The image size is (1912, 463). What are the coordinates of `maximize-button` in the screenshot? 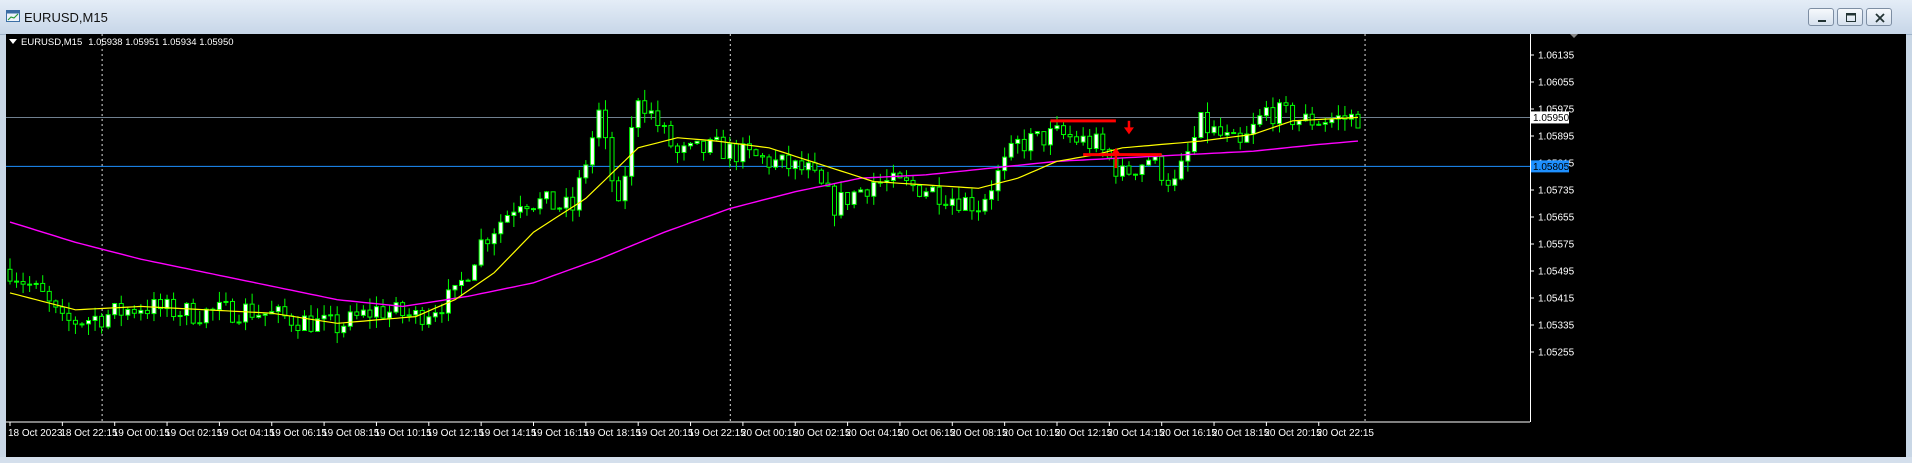 It's located at (1850, 17).